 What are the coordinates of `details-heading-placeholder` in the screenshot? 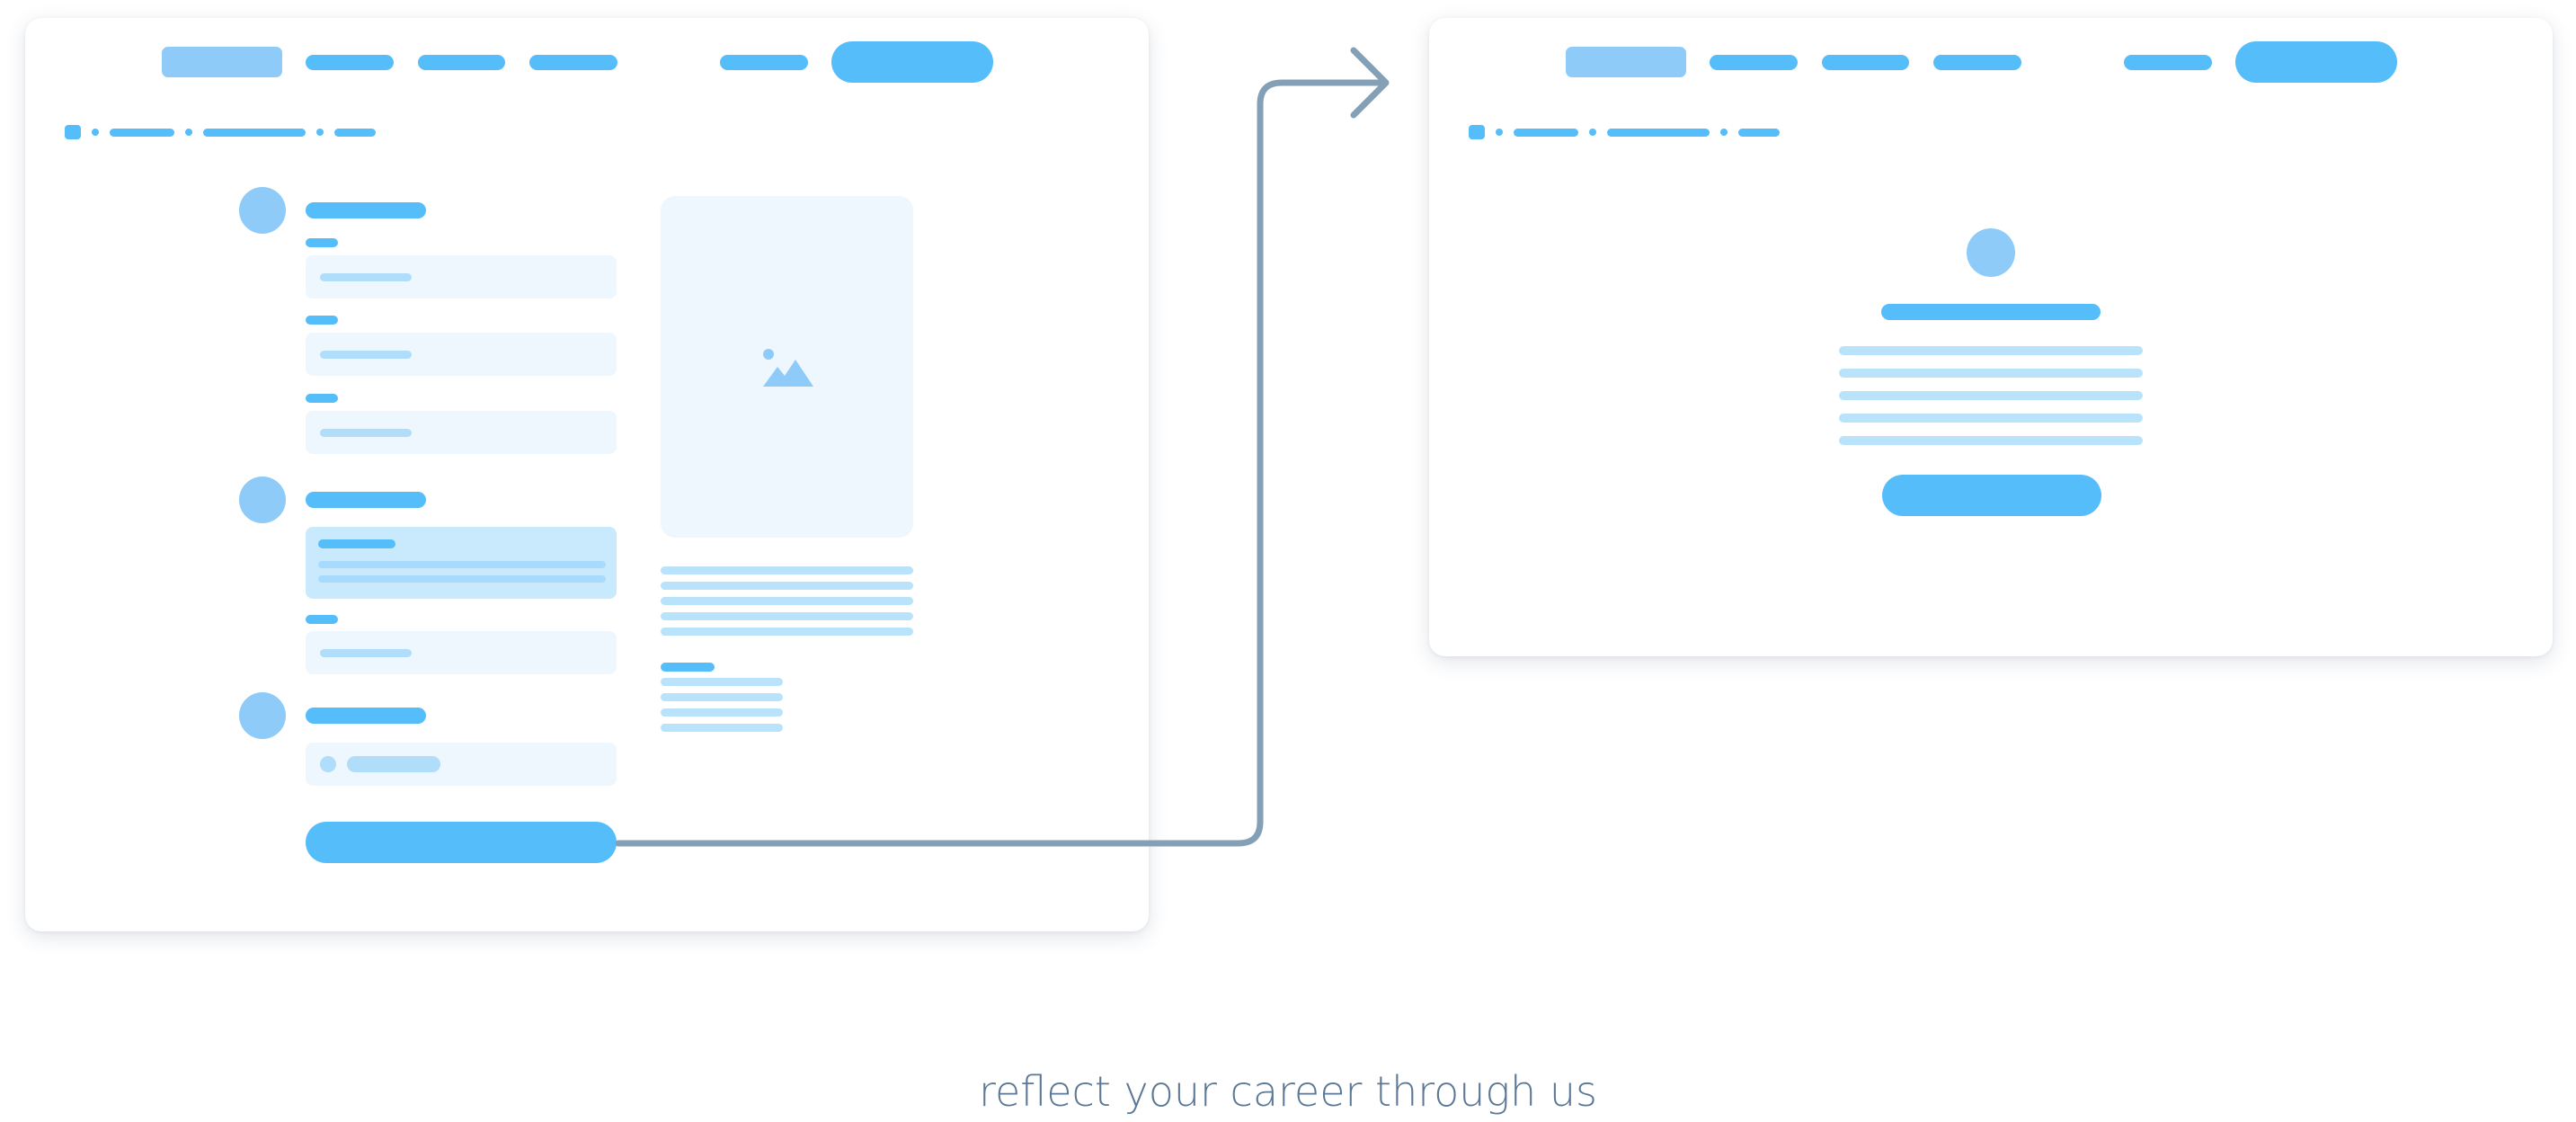 It's located at (688, 667).